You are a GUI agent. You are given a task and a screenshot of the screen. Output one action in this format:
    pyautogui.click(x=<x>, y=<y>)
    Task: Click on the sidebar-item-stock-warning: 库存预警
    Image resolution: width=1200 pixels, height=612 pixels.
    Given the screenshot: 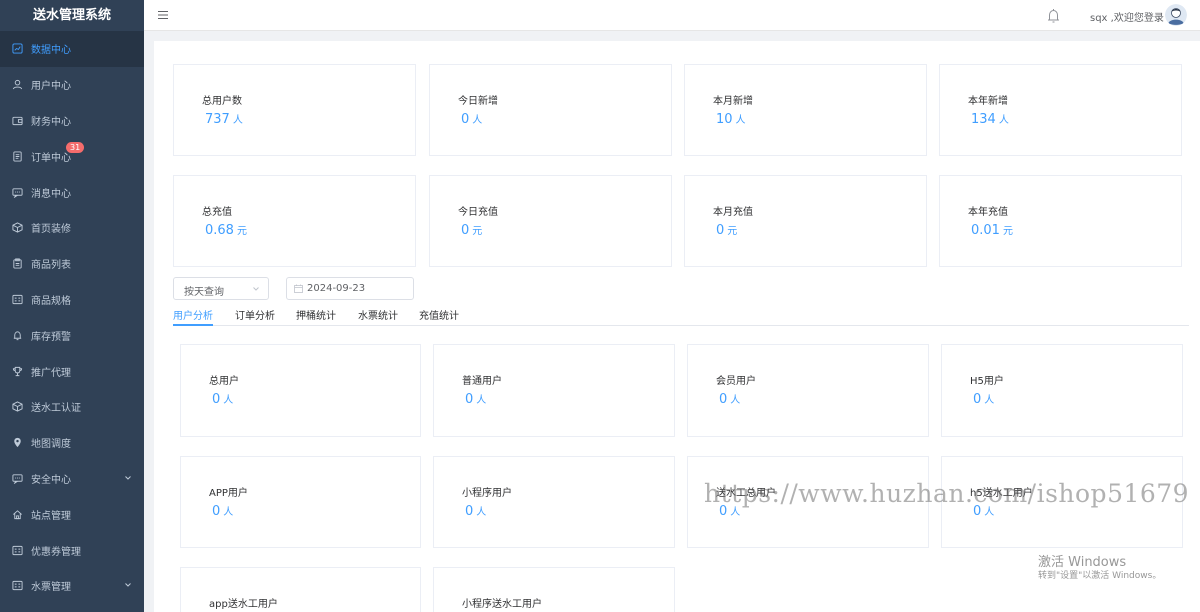 What is the action you would take?
    pyautogui.click(x=72, y=335)
    